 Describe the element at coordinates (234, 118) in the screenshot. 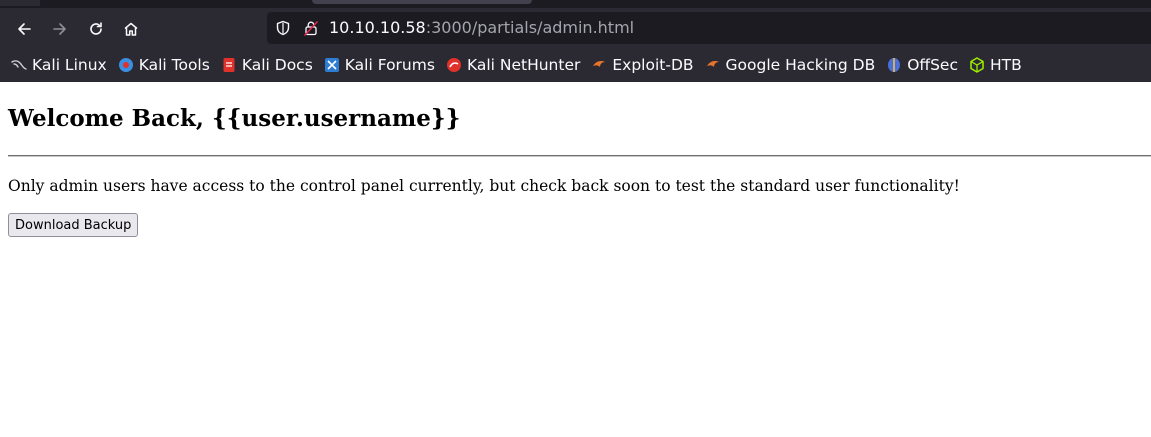

I see `page-title: Welcome Back, {{user.username}}` at that location.